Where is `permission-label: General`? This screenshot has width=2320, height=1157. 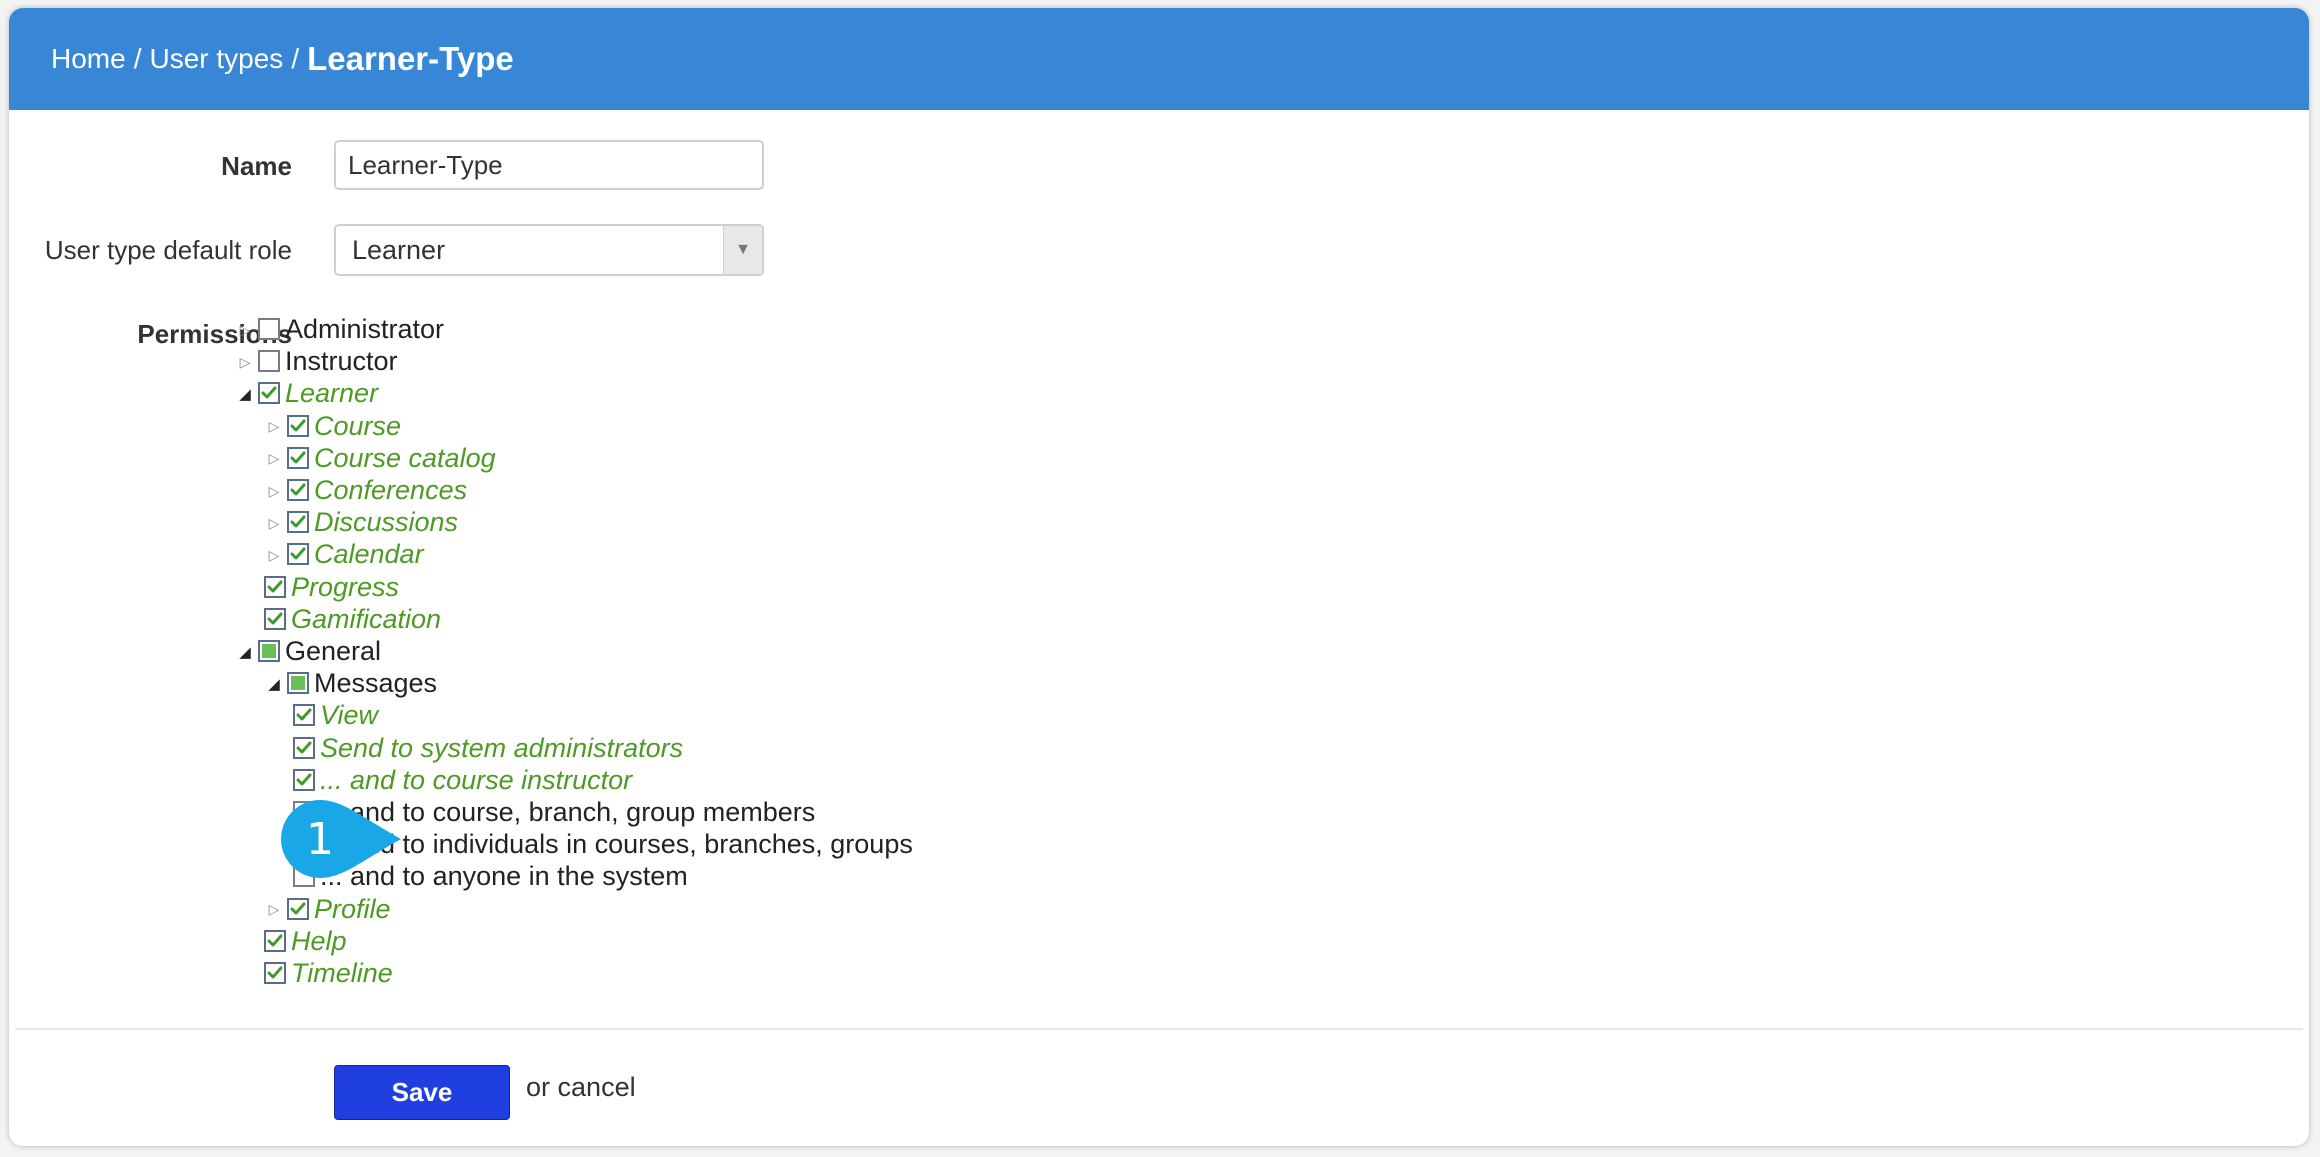 permission-label: General is located at coordinates (333, 651).